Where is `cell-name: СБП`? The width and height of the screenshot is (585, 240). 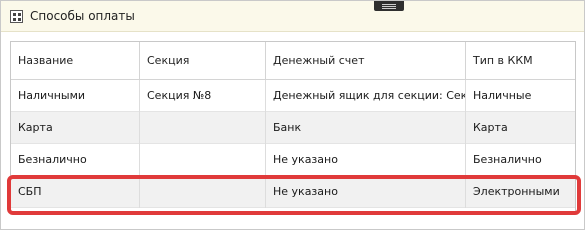
cell-name: СБП is located at coordinates (75, 192).